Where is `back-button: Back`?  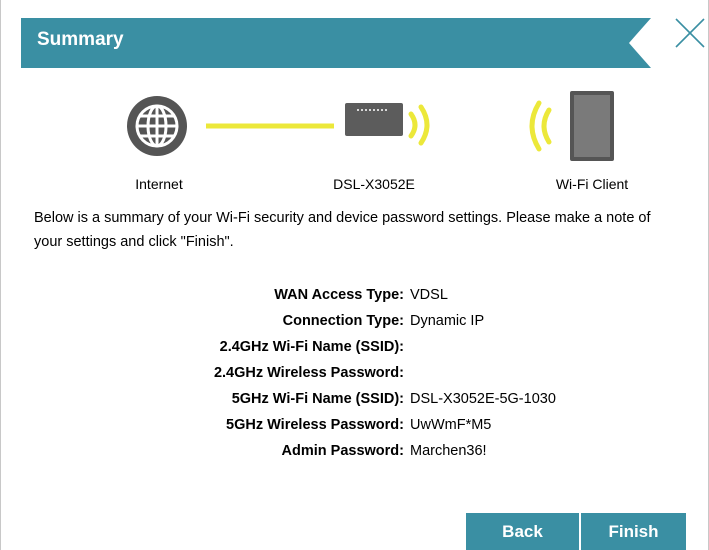
back-button: Back is located at coordinates (522, 531).